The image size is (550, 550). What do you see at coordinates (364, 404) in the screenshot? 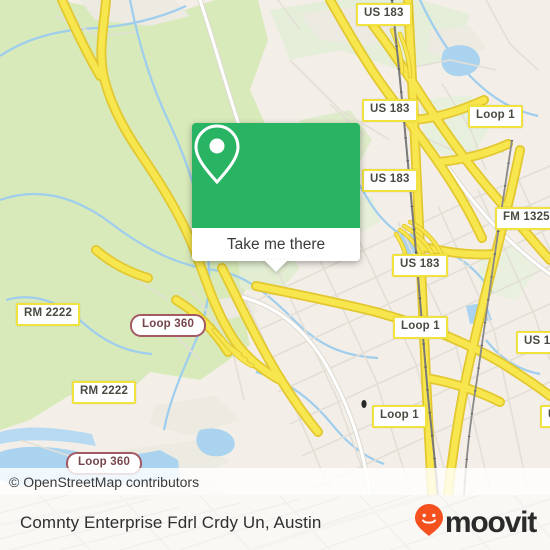
I see `map-marker-dot` at bounding box center [364, 404].